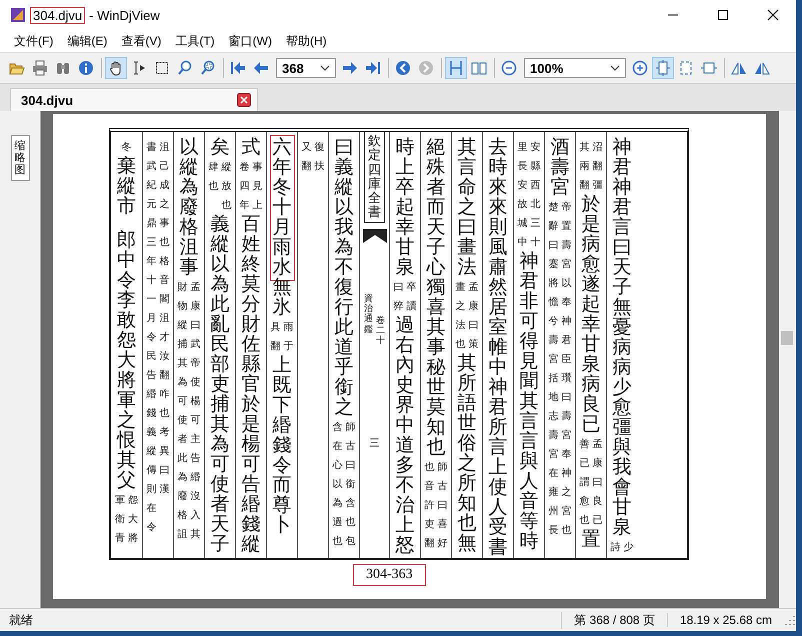 This screenshot has width=802, height=636. I want to click on column-text: 酒壽宮, so click(560, 168).